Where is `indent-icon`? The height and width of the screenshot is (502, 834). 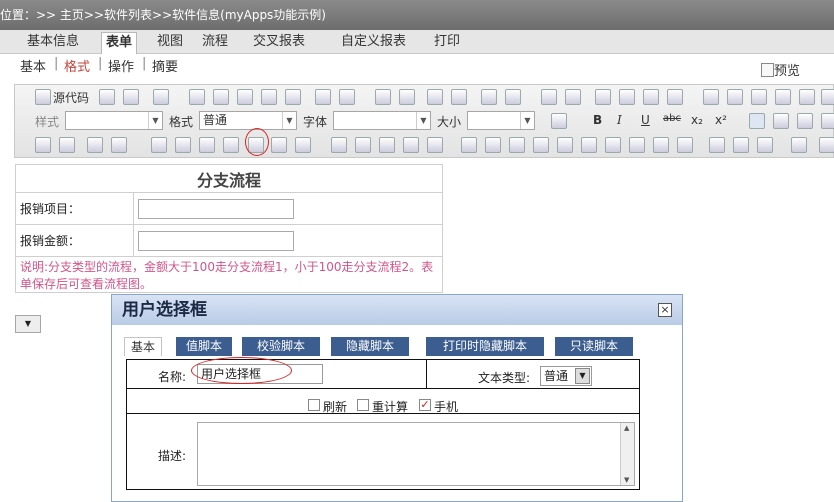 indent-icon is located at coordinates (627, 97).